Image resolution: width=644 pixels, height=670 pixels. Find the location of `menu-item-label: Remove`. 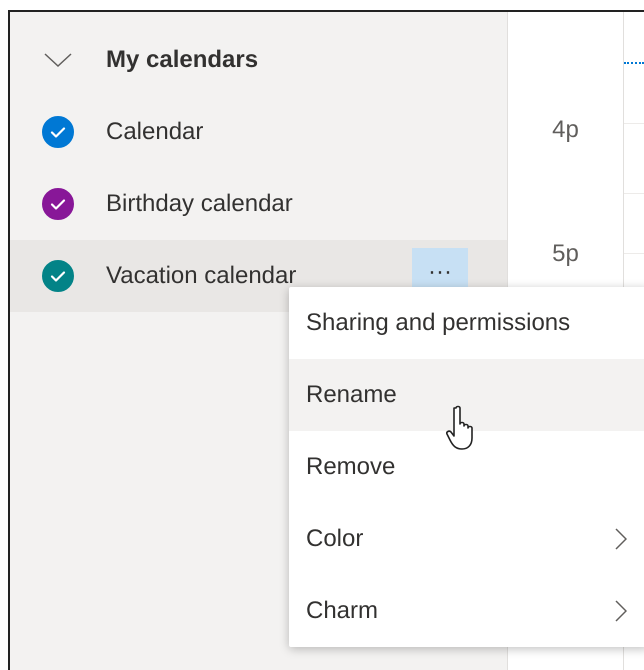

menu-item-label: Remove is located at coordinates (351, 467).